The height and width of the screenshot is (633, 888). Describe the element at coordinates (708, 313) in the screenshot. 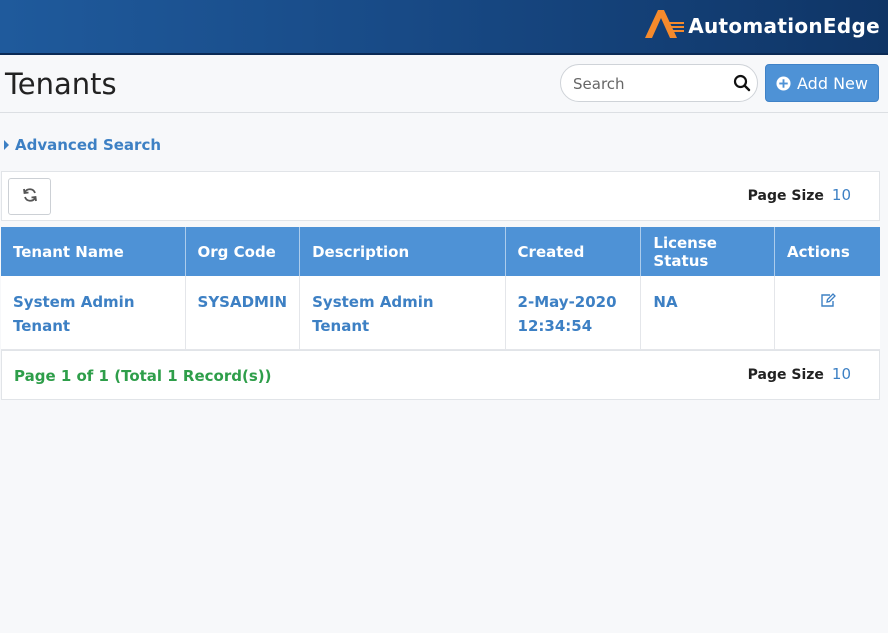

I see `cell-license-status: NA` at that location.